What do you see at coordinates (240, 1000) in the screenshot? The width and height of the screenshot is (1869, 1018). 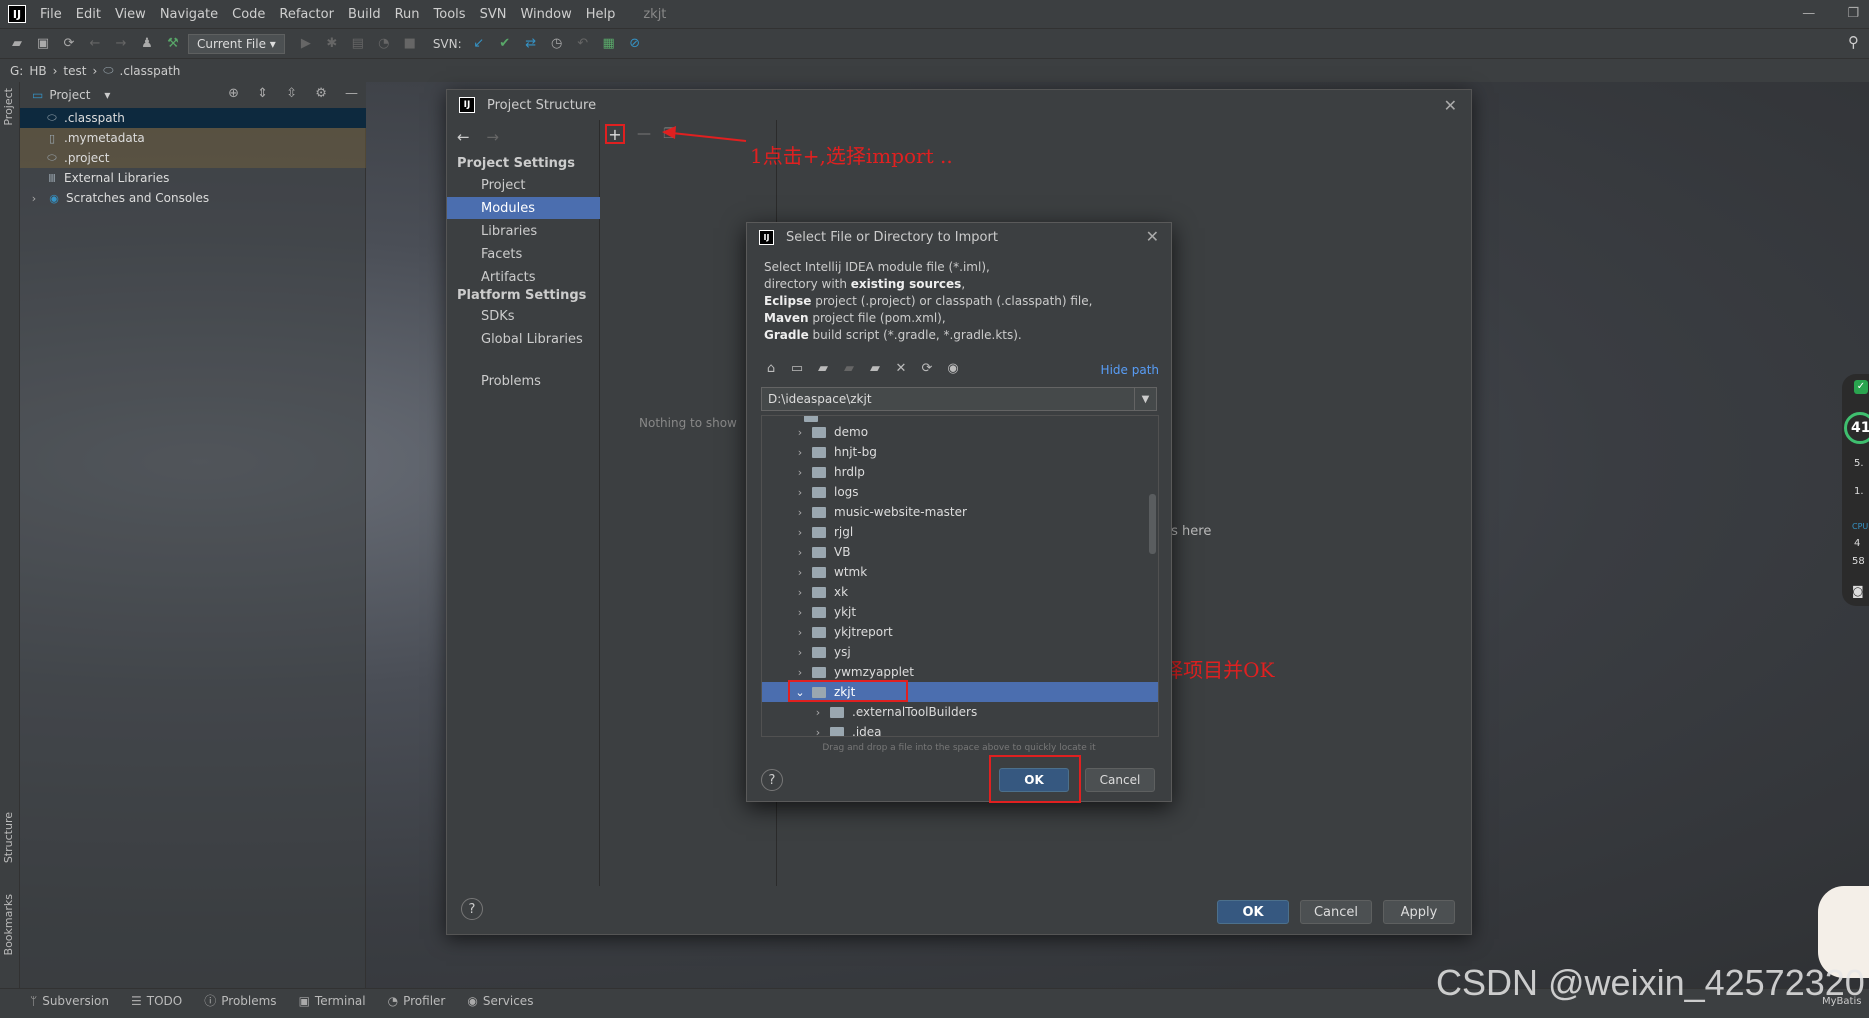 I see `tool-problems: ⓘ Problems` at bounding box center [240, 1000].